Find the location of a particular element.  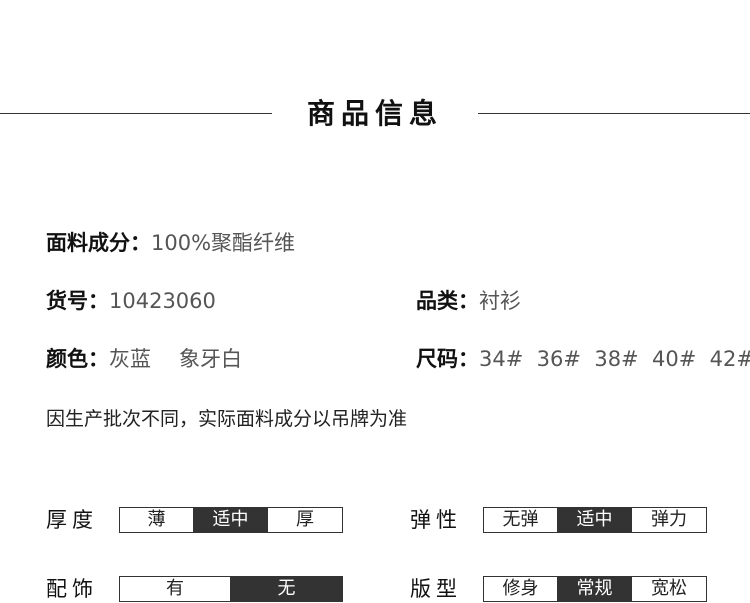

material-row: 面料成分：100%聚酯纤维 is located at coordinates (170, 243).